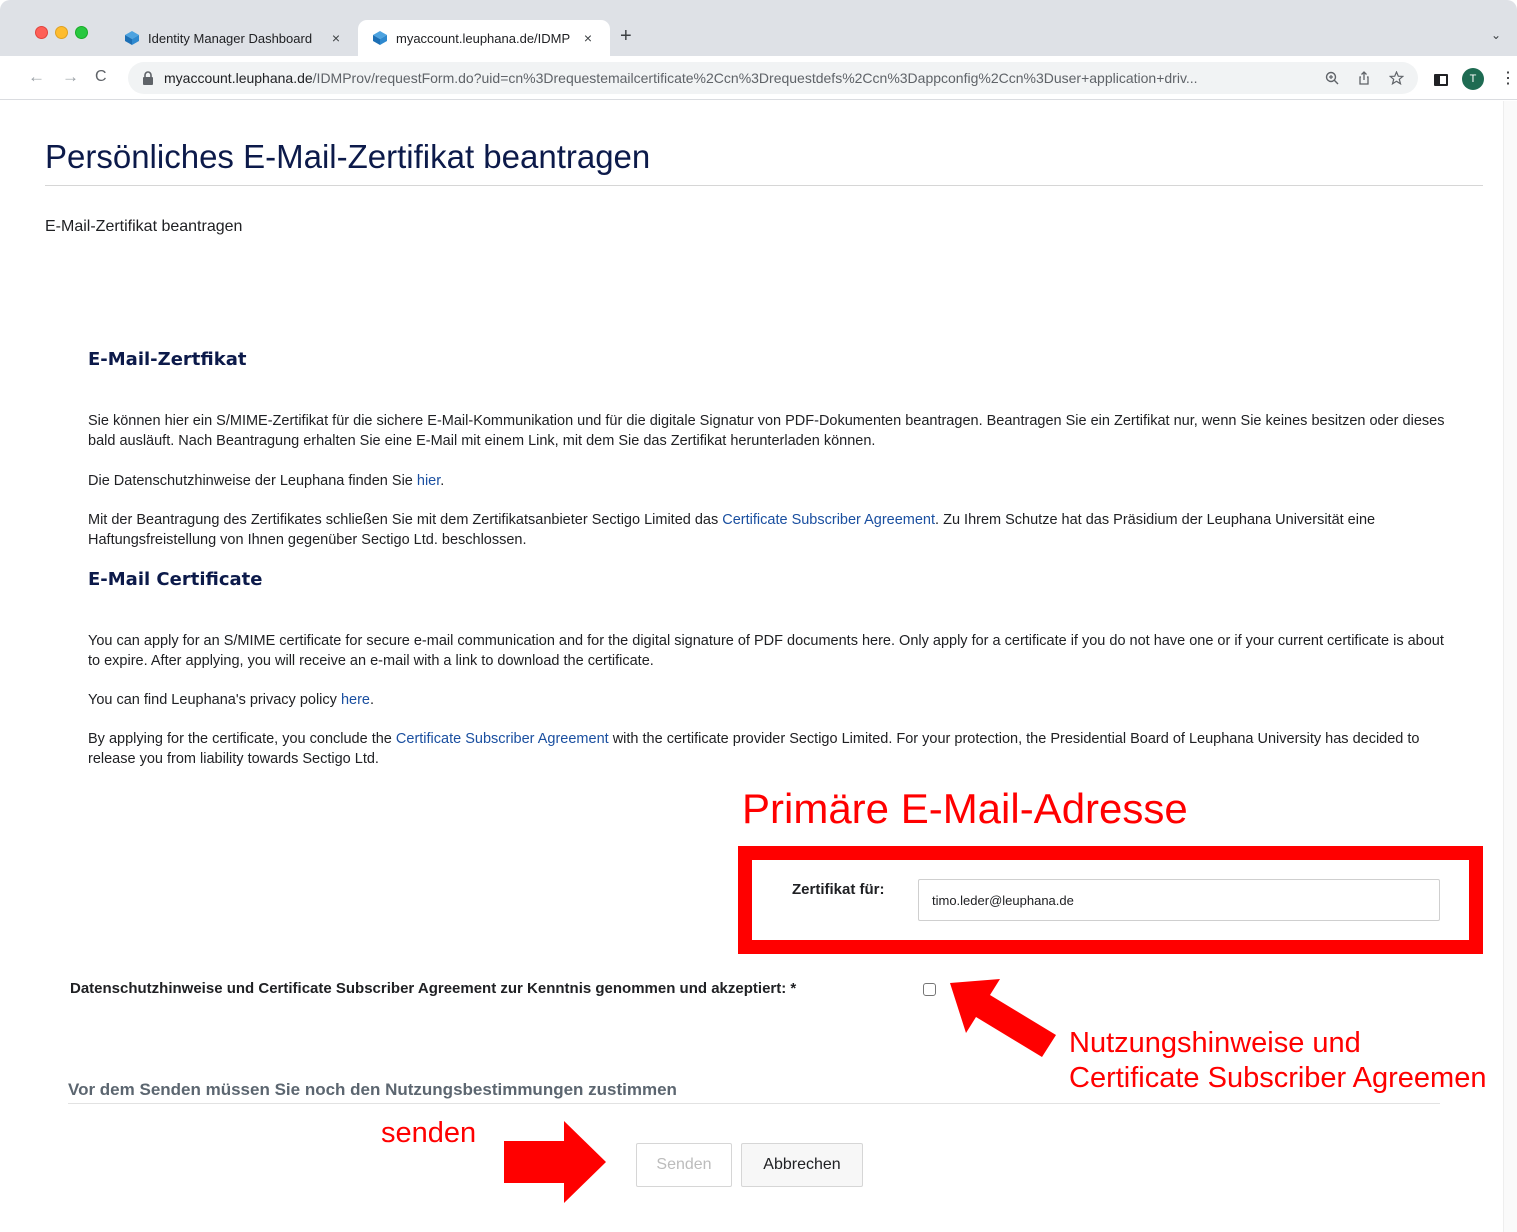  What do you see at coordinates (1003, 1018) in the screenshot?
I see `annotation-arrow-checkbox-icon` at bounding box center [1003, 1018].